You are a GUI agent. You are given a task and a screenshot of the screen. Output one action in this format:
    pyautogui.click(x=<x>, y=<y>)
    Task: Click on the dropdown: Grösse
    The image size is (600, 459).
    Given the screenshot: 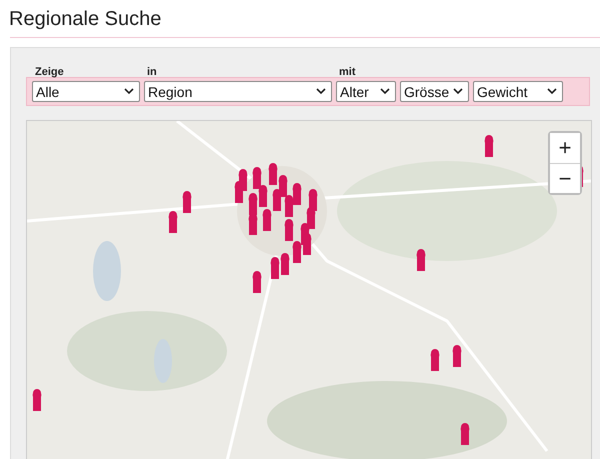 What is the action you would take?
    pyautogui.click(x=434, y=91)
    